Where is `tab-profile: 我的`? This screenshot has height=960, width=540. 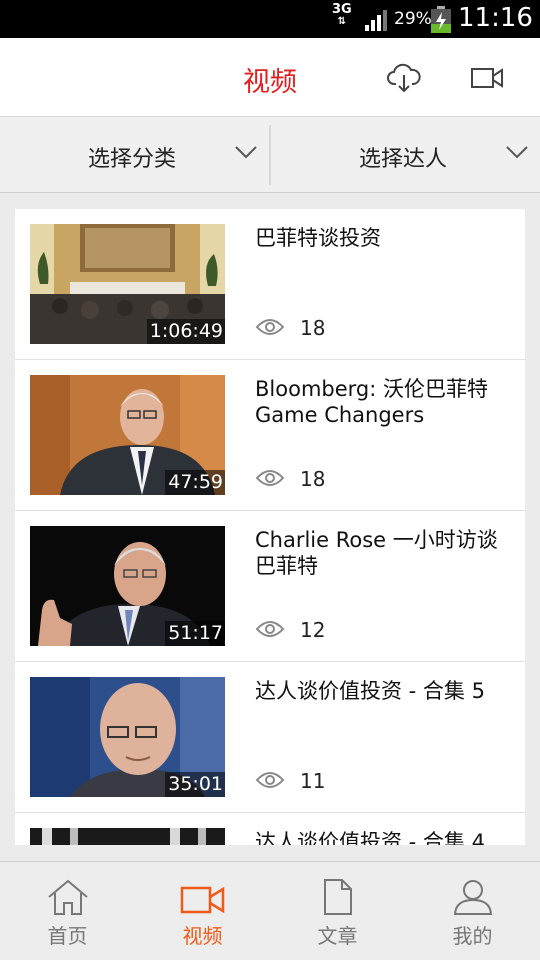 tab-profile: 我的 is located at coordinates (472, 911).